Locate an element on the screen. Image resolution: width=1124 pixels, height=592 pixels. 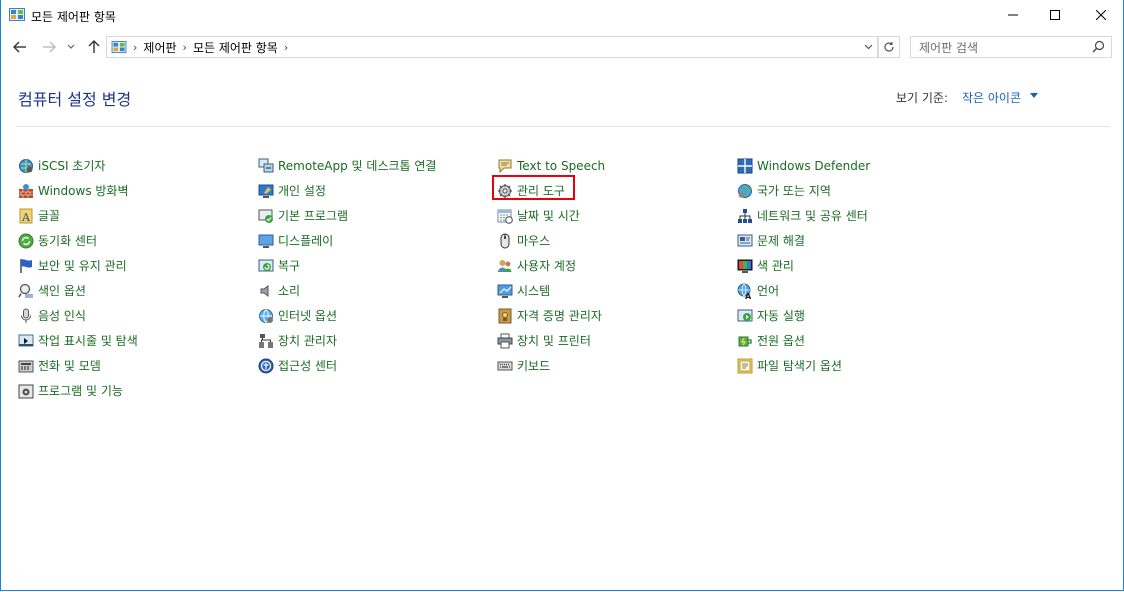
sync-center-icon is located at coordinates (26, 241).